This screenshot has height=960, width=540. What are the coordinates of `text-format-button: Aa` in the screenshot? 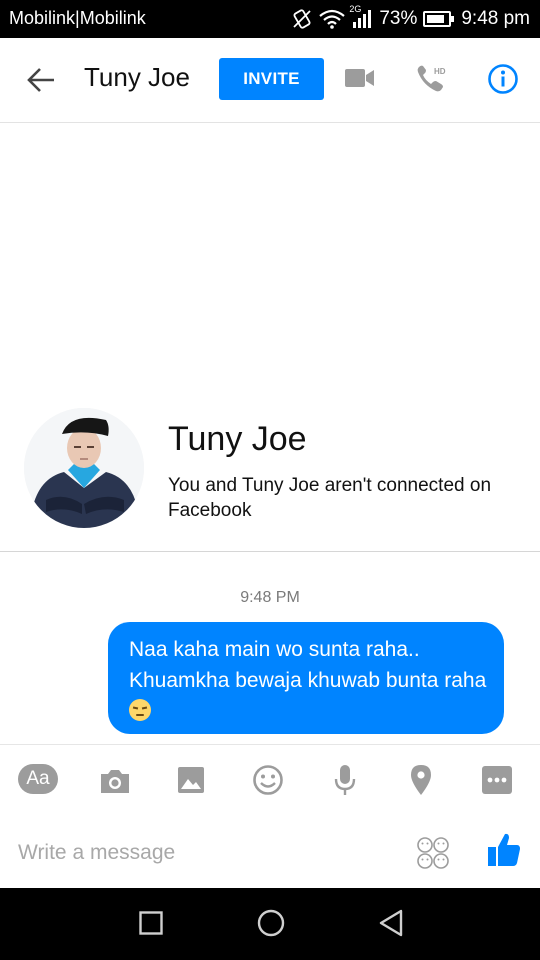 It's located at (38, 779).